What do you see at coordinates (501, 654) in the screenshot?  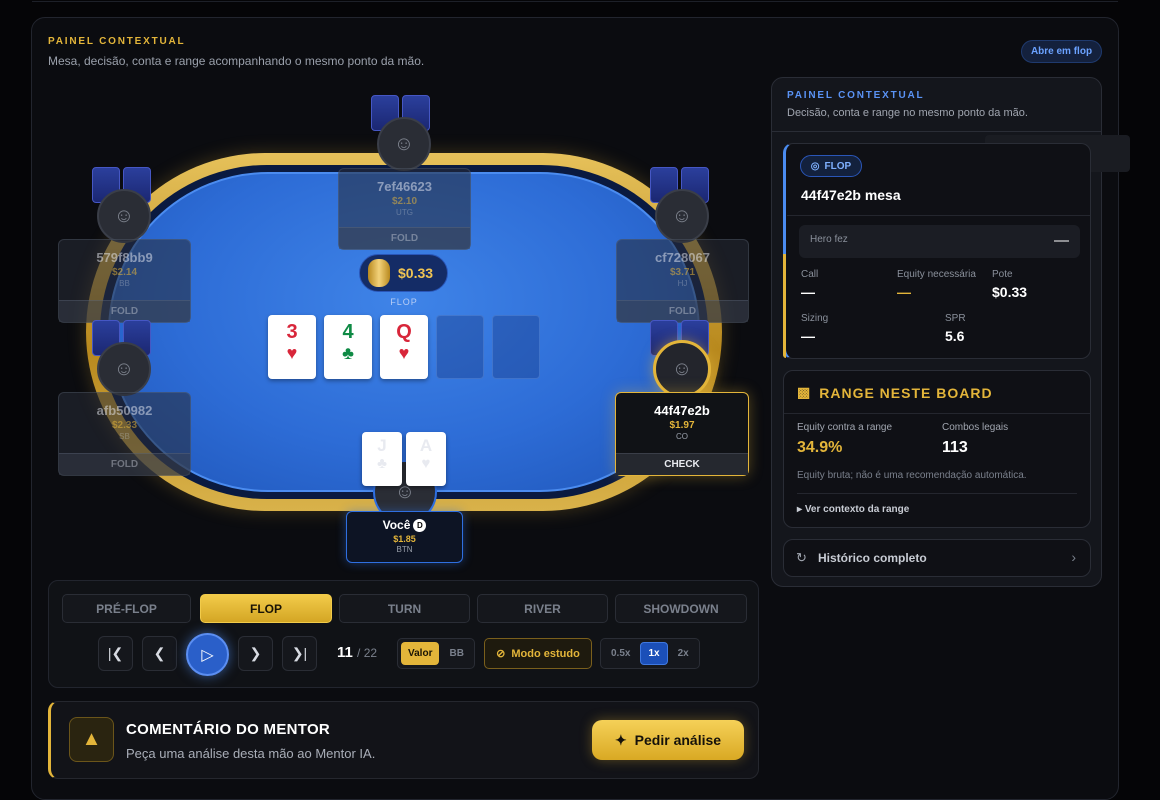 I see `eye-off-icon: ⊘` at bounding box center [501, 654].